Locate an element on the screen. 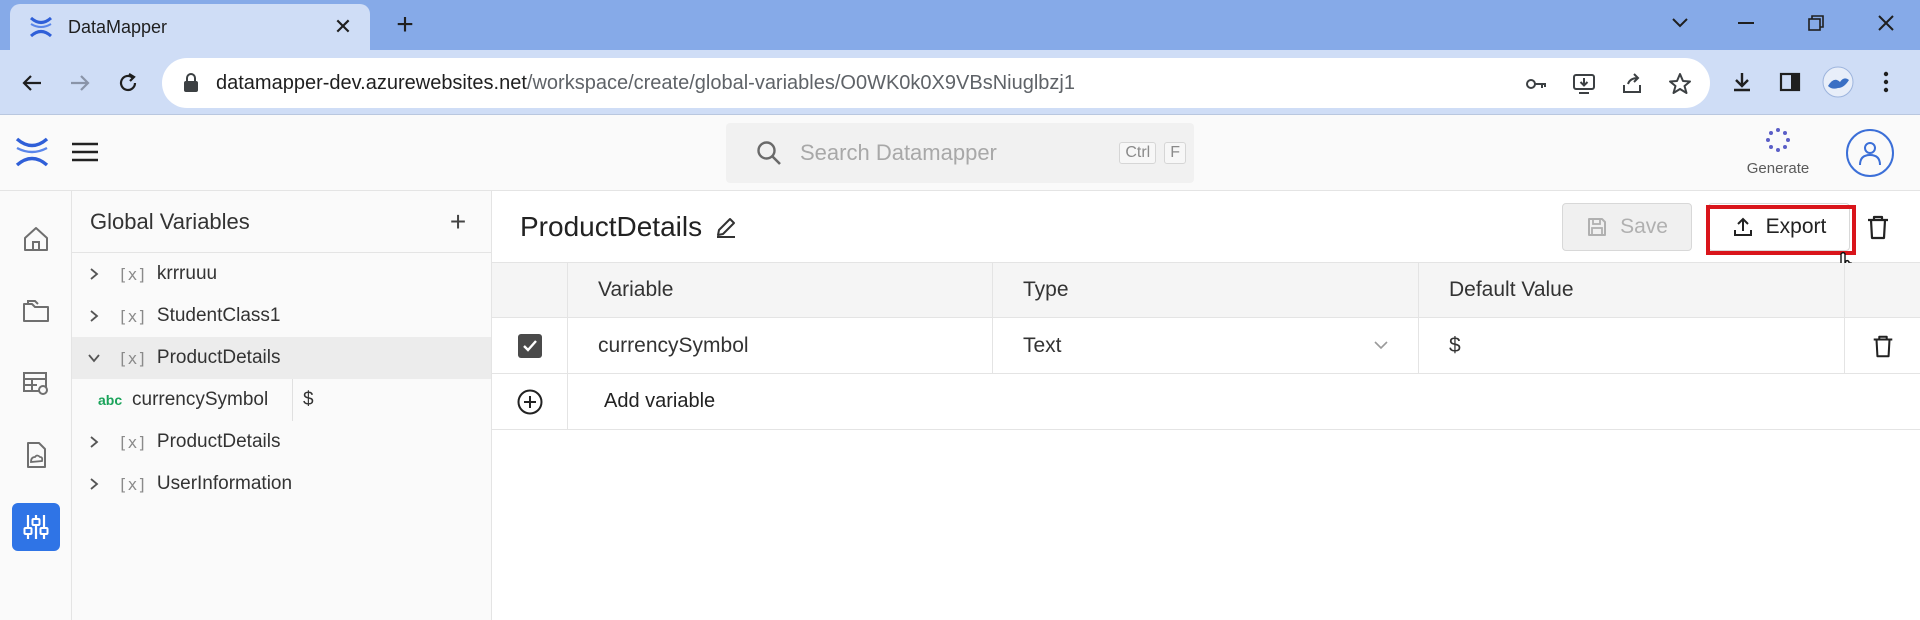  url-host: datamapper-dev.azurewebsites.net is located at coordinates (371, 82).